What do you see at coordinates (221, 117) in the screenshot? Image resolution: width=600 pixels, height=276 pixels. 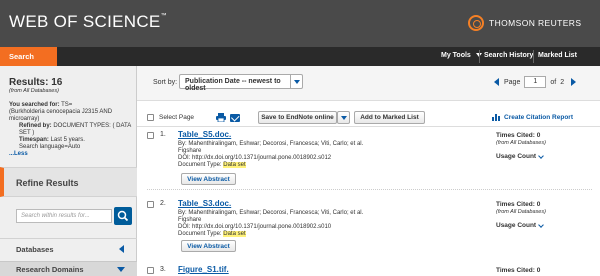 I see `print-icon` at bounding box center [221, 117].